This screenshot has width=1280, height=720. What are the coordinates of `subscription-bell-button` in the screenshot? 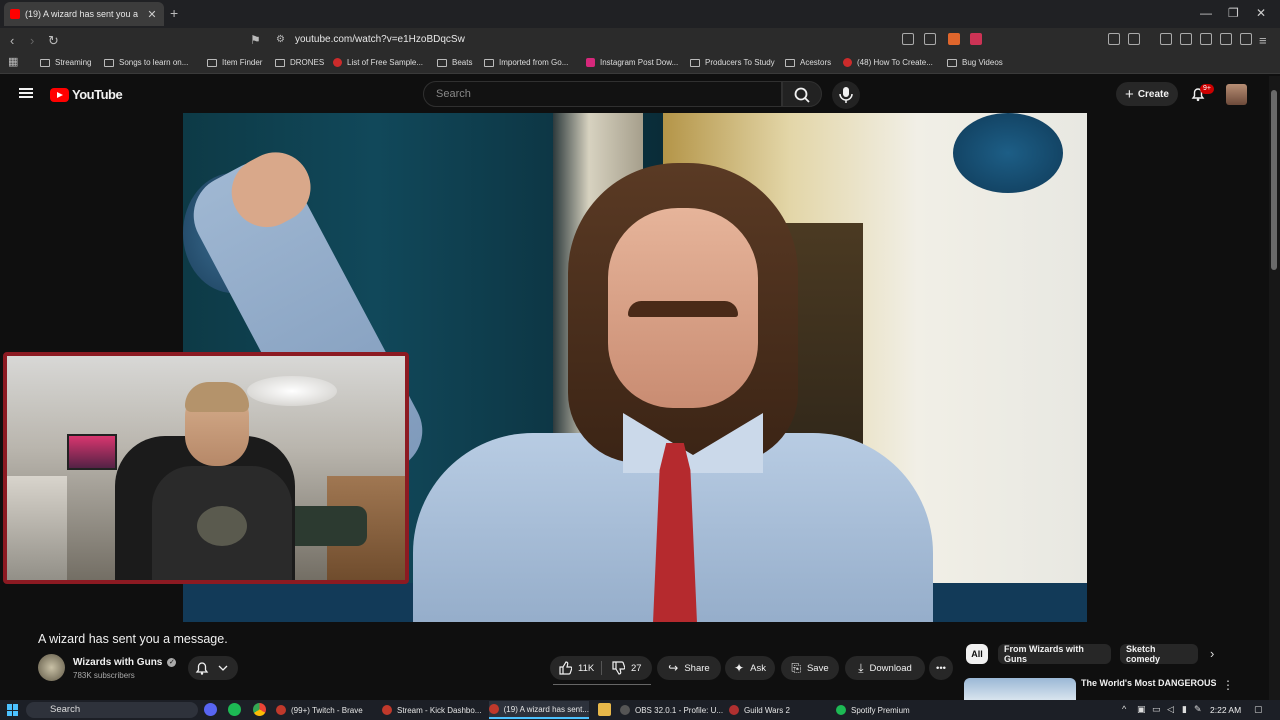 It's located at (213, 668).